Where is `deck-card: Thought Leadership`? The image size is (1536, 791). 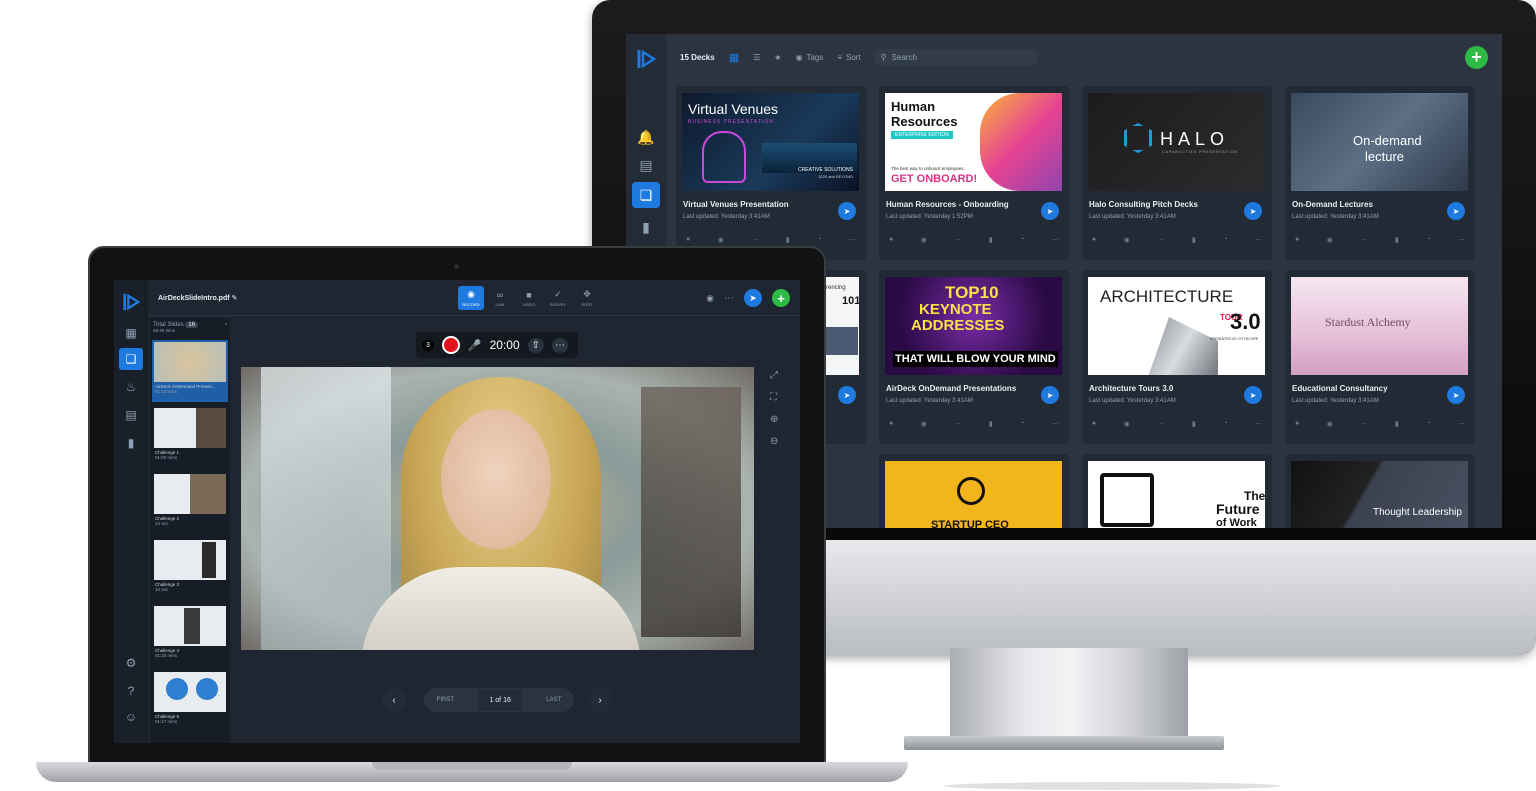 deck-card: Thought Leadership is located at coordinates (1380, 491).